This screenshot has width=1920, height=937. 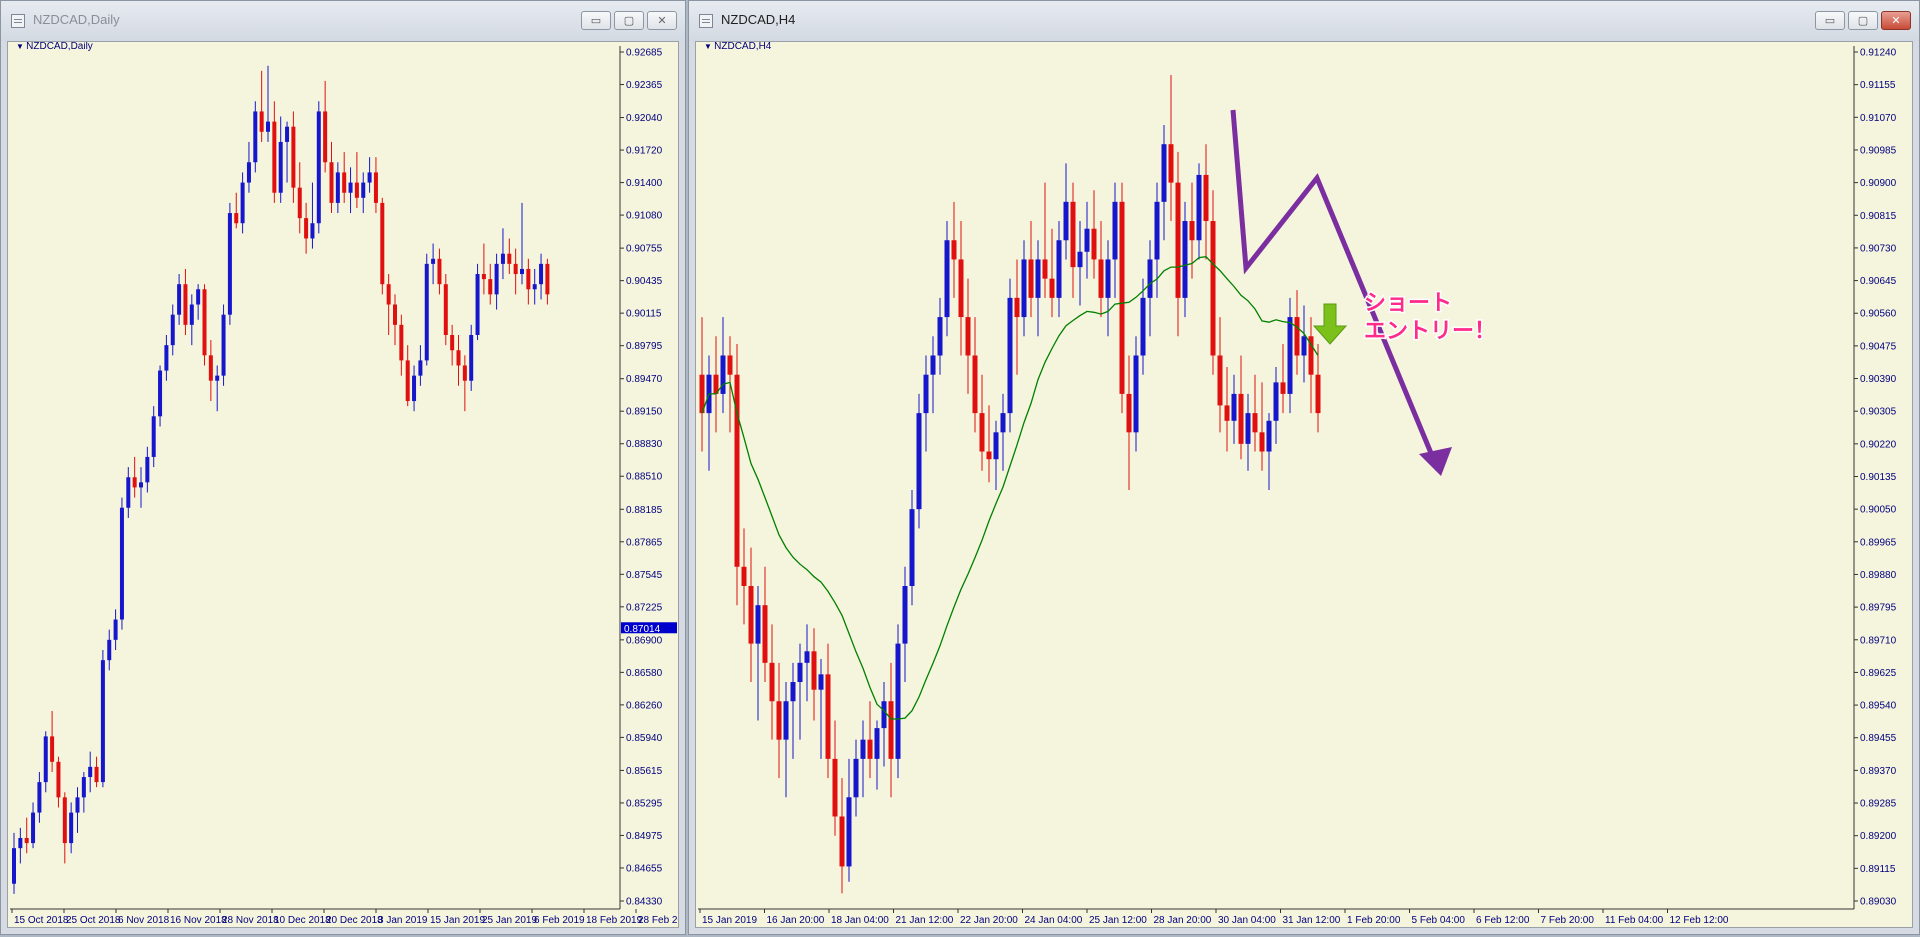 I want to click on trend-arrow-head, so click(x=1435, y=461).